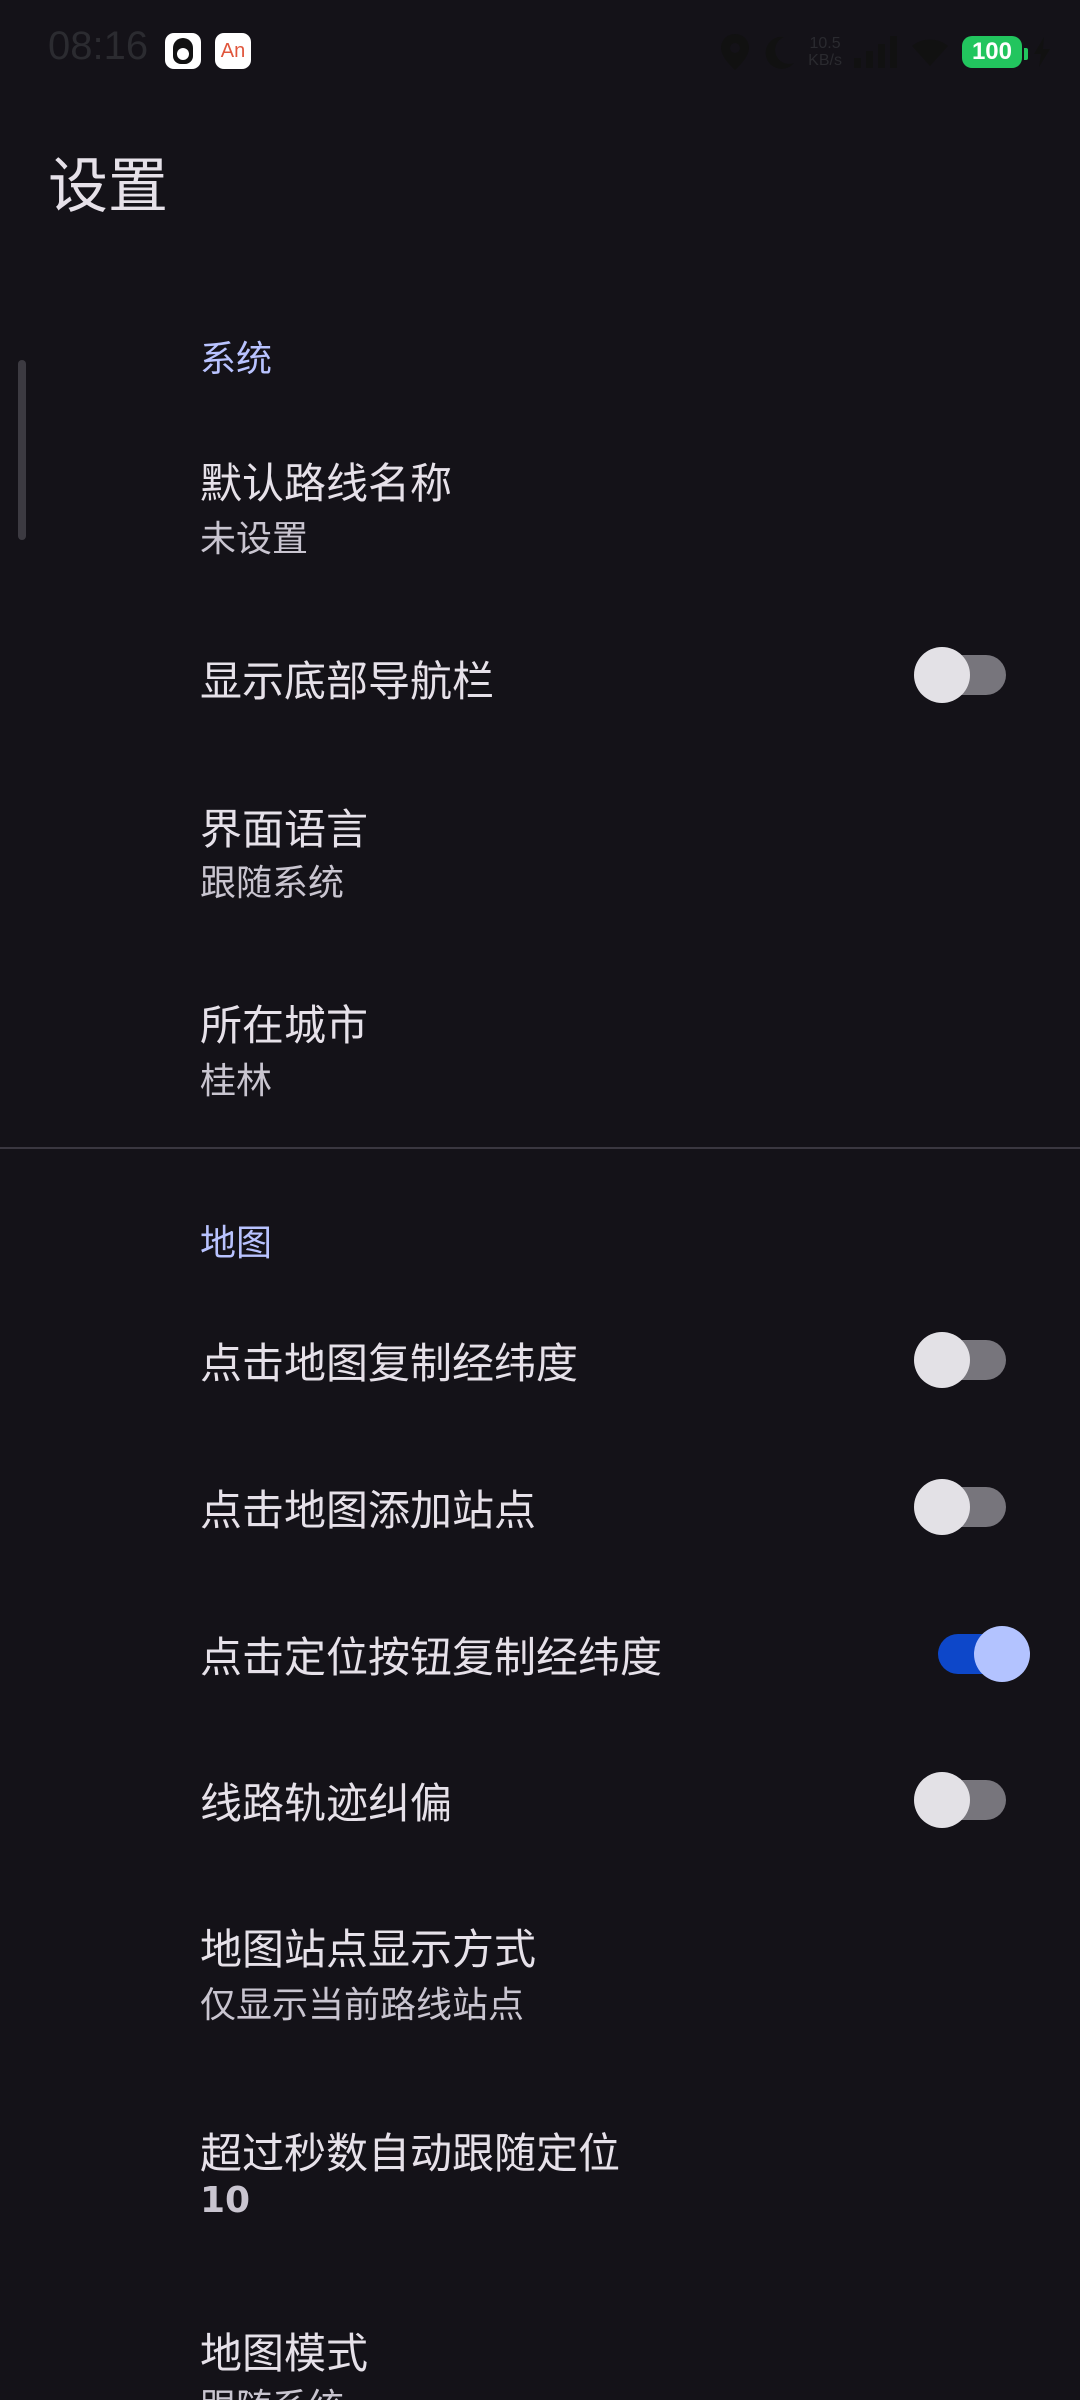 This screenshot has height=2400, width=1080. I want to click on setting-default-route-name: 默认路线名称 未设置, so click(540, 505).